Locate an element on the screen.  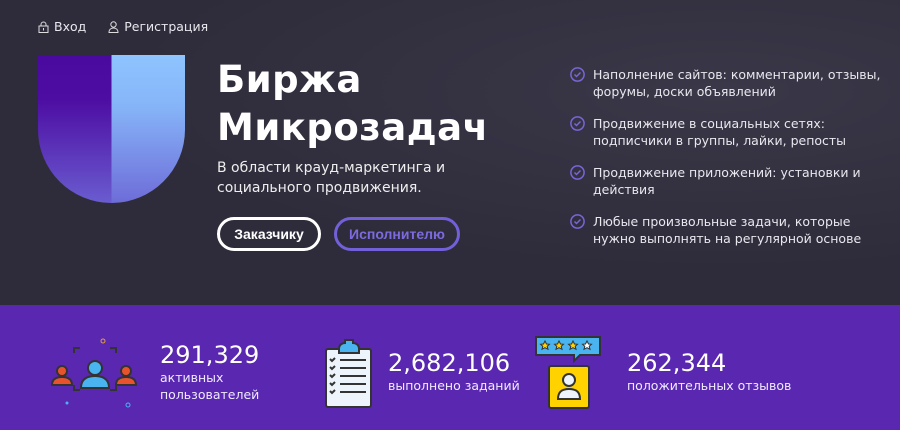
customer-button: Заказчику is located at coordinates (269, 234).